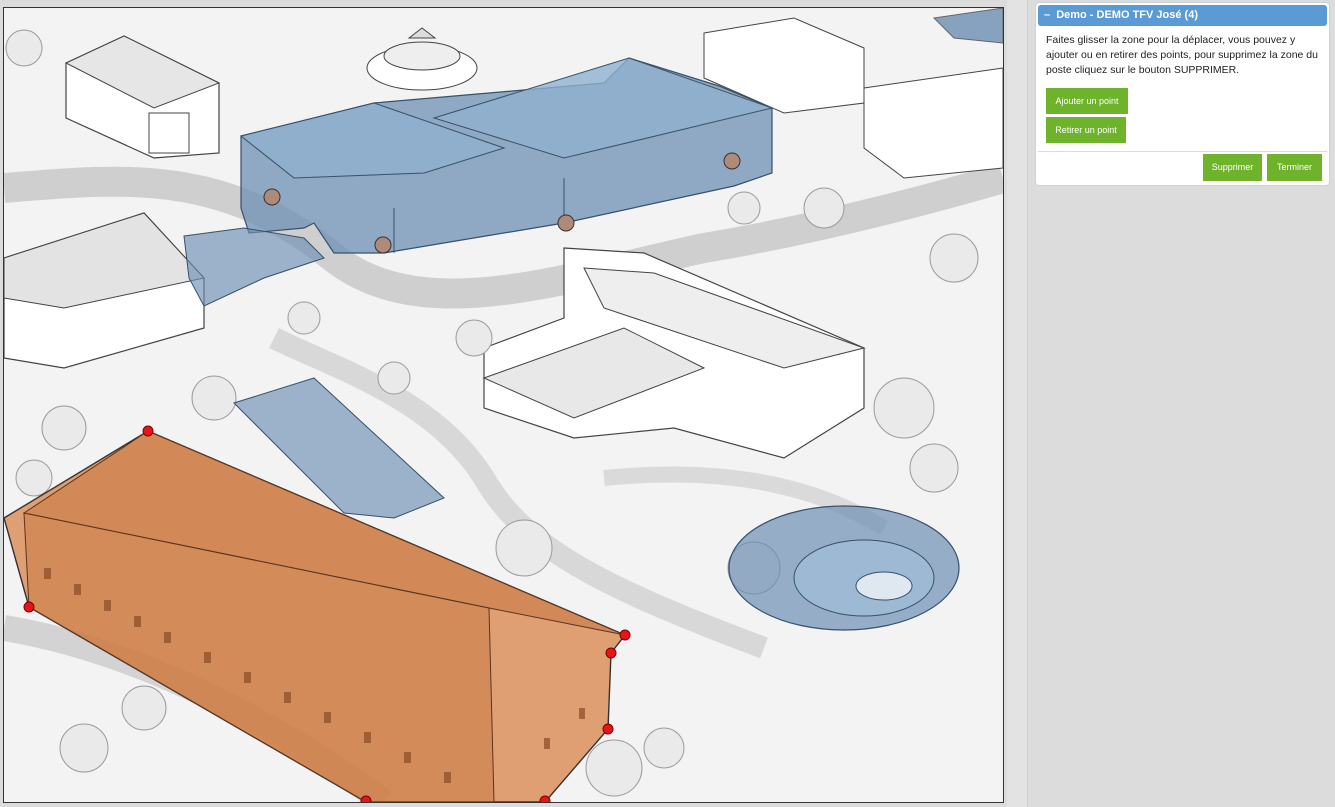 The image size is (1335, 807). What do you see at coordinates (1127, 15) in the screenshot?
I see `panel-title: Demo - DEMO TFV José (4)` at bounding box center [1127, 15].